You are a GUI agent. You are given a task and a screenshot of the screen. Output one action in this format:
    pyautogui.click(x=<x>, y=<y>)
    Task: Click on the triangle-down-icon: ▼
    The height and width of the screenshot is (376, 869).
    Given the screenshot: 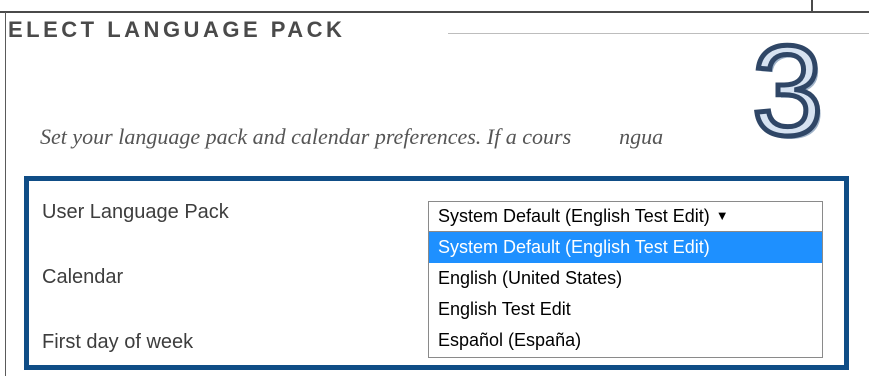 What is the action you would take?
    pyautogui.click(x=722, y=215)
    